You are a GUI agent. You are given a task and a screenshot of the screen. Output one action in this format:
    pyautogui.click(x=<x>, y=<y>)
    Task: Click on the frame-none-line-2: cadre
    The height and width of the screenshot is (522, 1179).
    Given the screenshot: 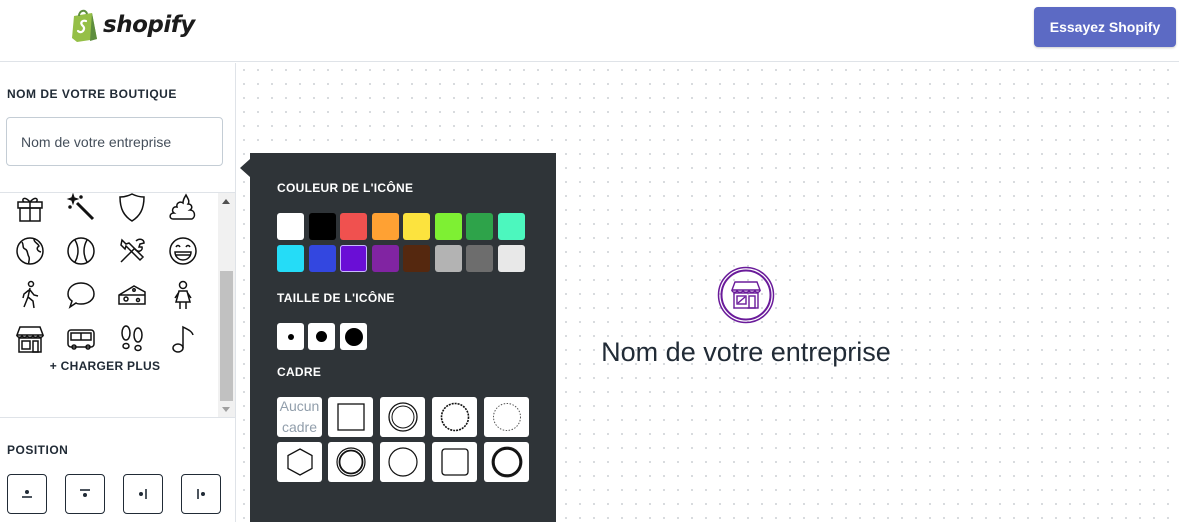 What is the action you would take?
    pyautogui.click(x=299, y=427)
    